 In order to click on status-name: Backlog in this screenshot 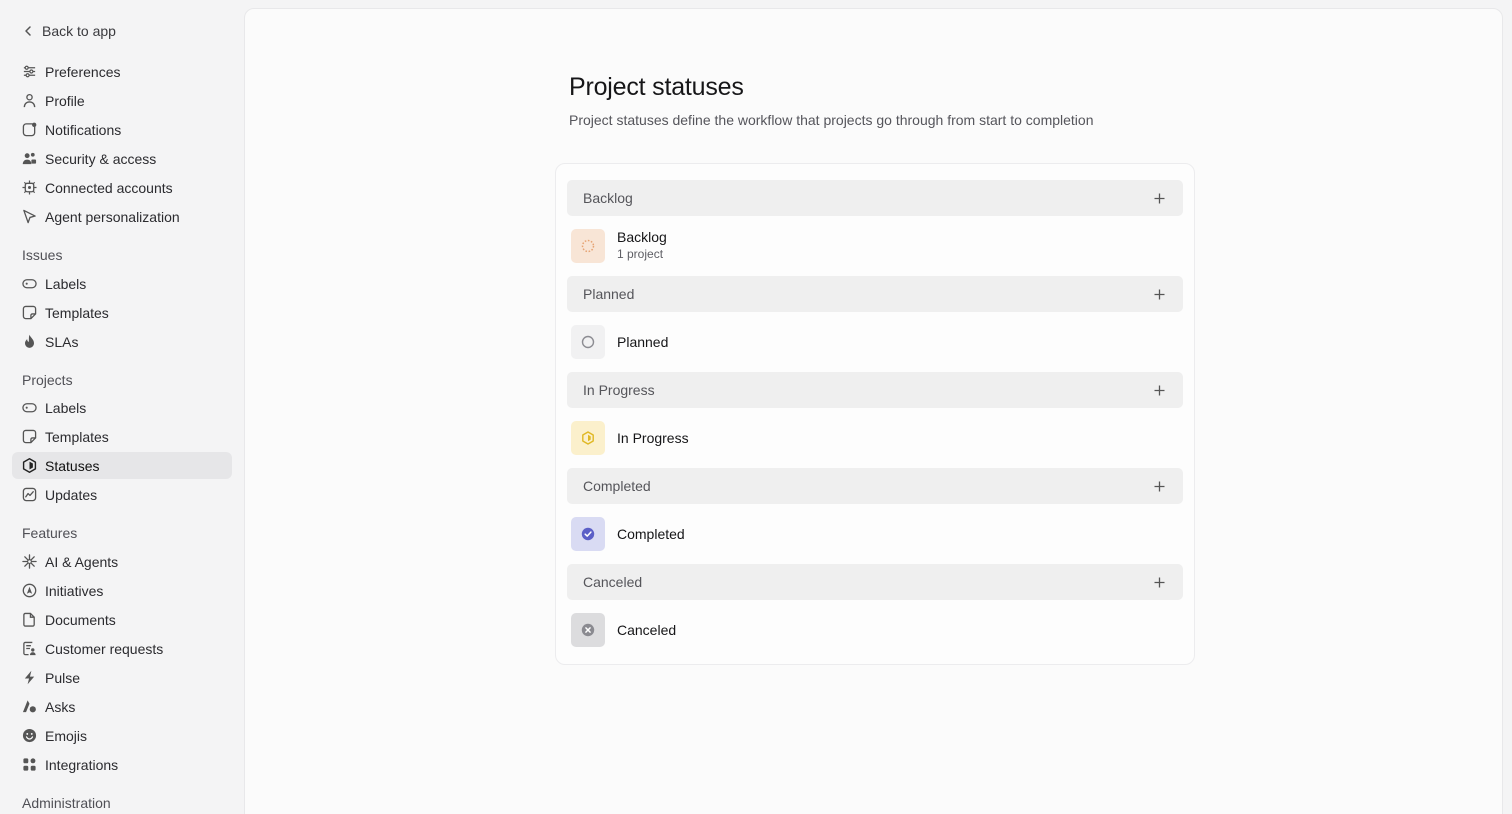, I will do `click(642, 237)`.